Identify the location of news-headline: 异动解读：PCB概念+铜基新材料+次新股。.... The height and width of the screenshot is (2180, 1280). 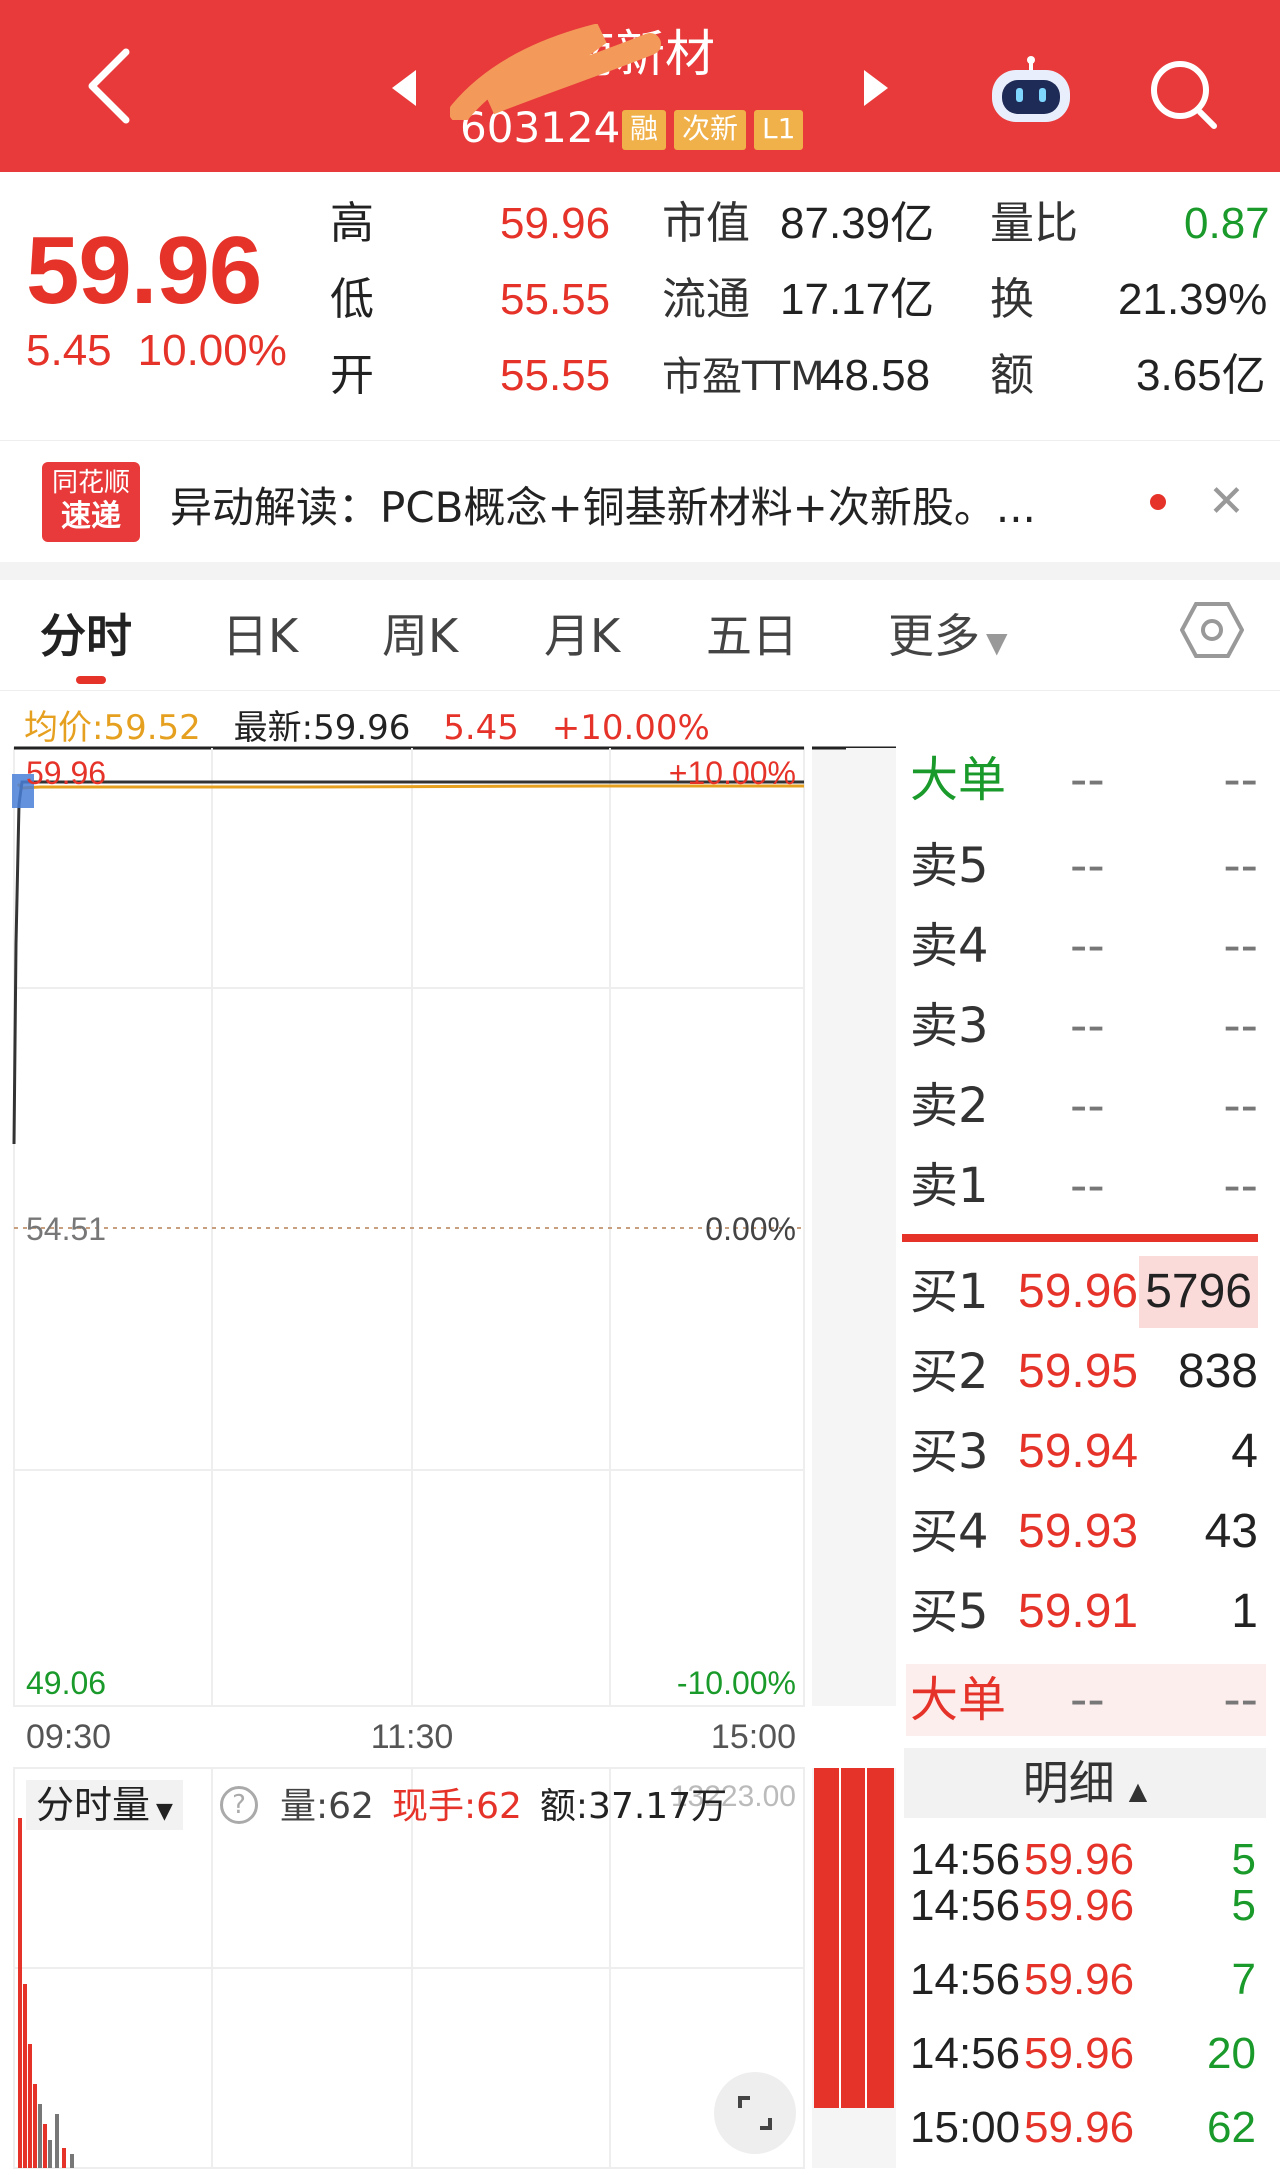
(603, 504).